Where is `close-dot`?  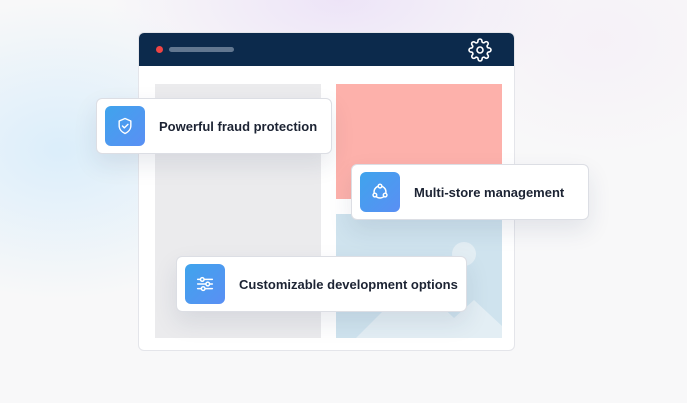
close-dot is located at coordinates (159, 49).